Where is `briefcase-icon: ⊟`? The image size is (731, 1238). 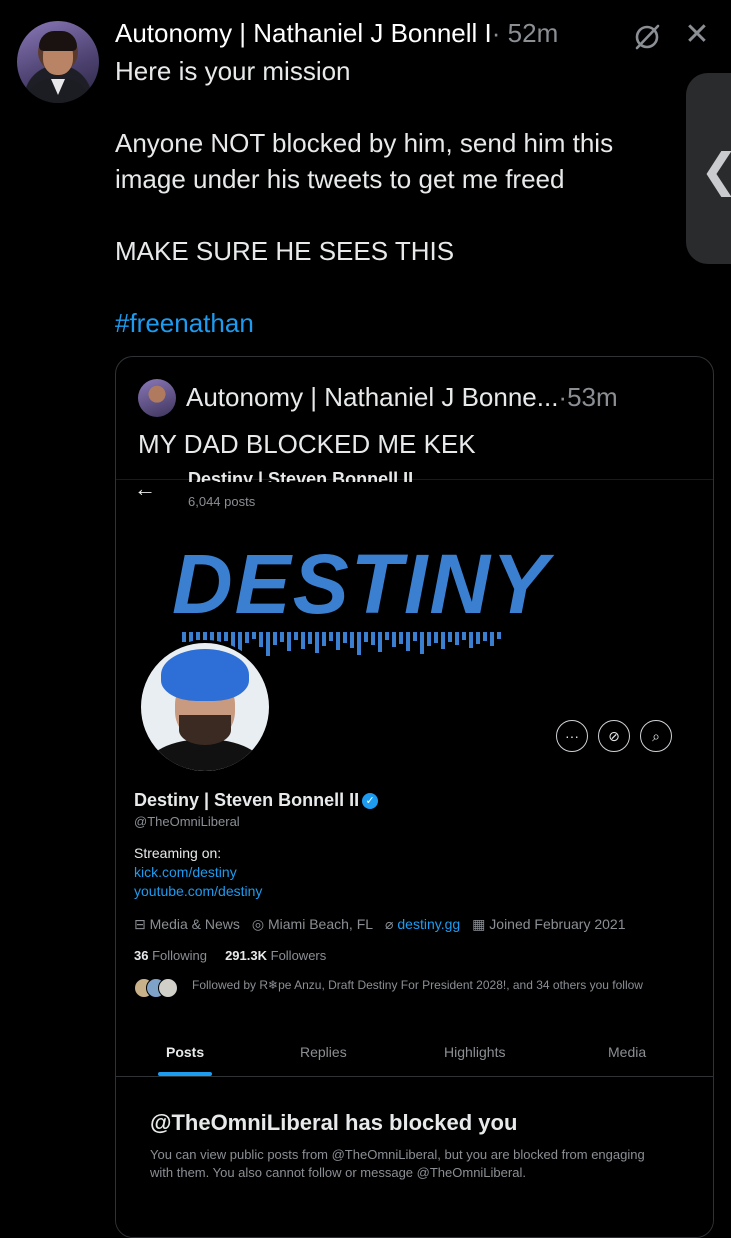
briefcase-icon: ⊟ is located at coordinates (140, 924).